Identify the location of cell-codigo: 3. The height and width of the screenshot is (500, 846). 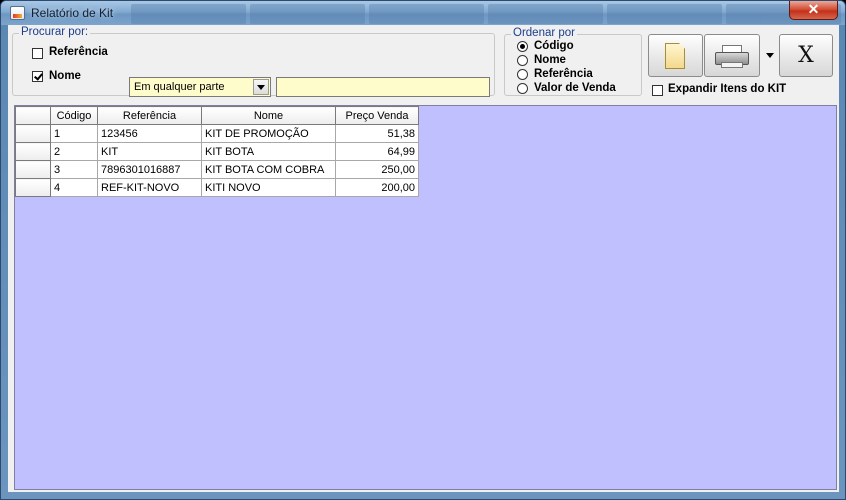
(74, 169).